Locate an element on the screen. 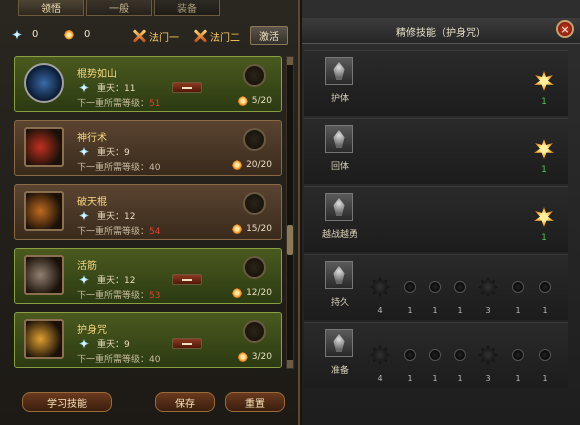 The image size is (580, 425). skill-requirement: 下一重所需等级：51 is located at coordinates (118, 102).